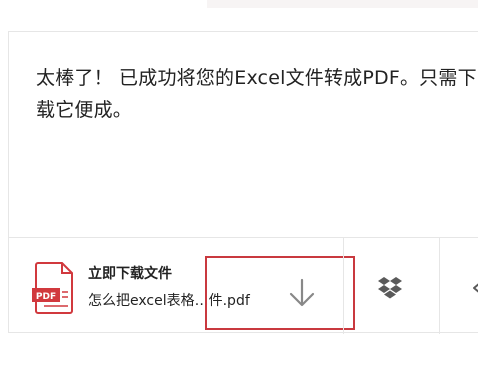  I want to click on save-to-dropbox-button, so click(391, 286).